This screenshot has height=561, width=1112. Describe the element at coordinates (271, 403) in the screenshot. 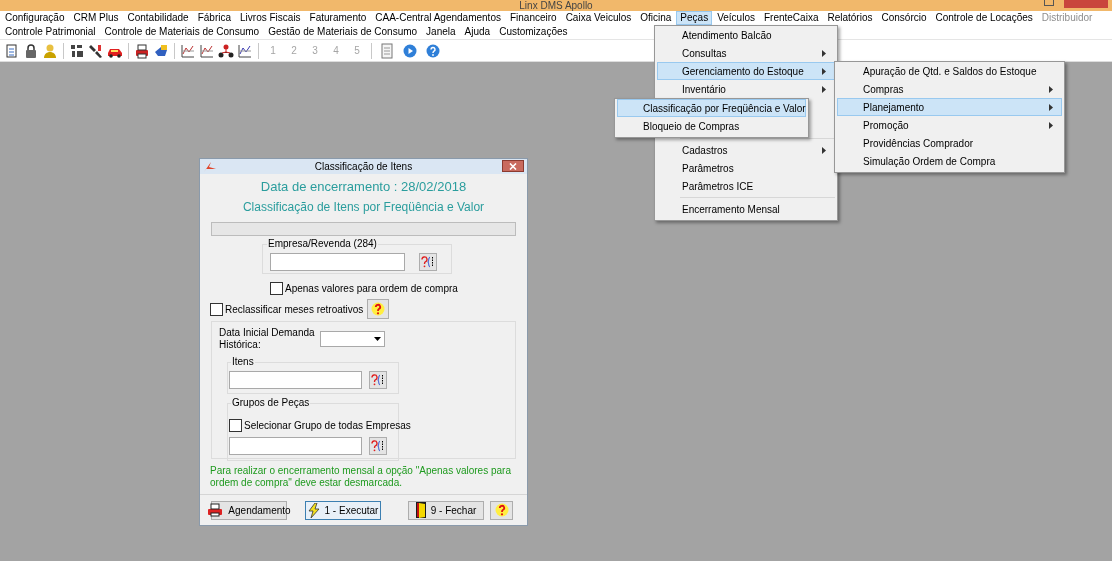

I see `group-label: Grupos de Peças` at that location.